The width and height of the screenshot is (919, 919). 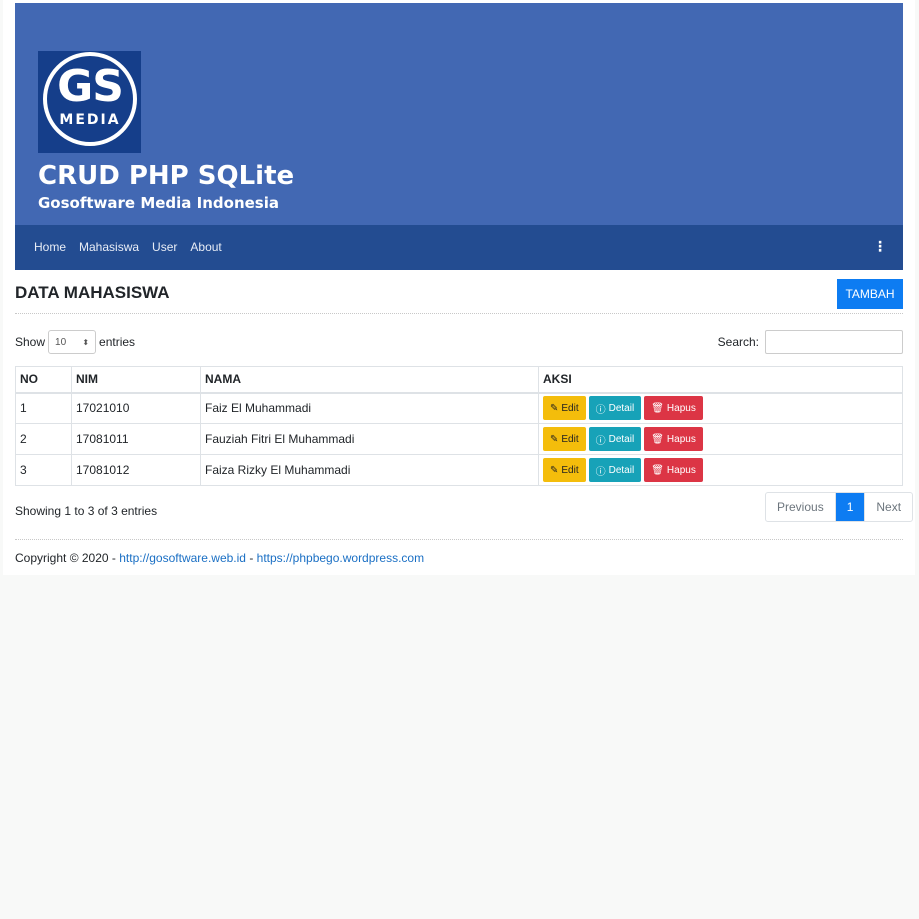 I want to click on footer-link-gosoftware: http://gosoftware.web.id, so click(x=182, y=558).